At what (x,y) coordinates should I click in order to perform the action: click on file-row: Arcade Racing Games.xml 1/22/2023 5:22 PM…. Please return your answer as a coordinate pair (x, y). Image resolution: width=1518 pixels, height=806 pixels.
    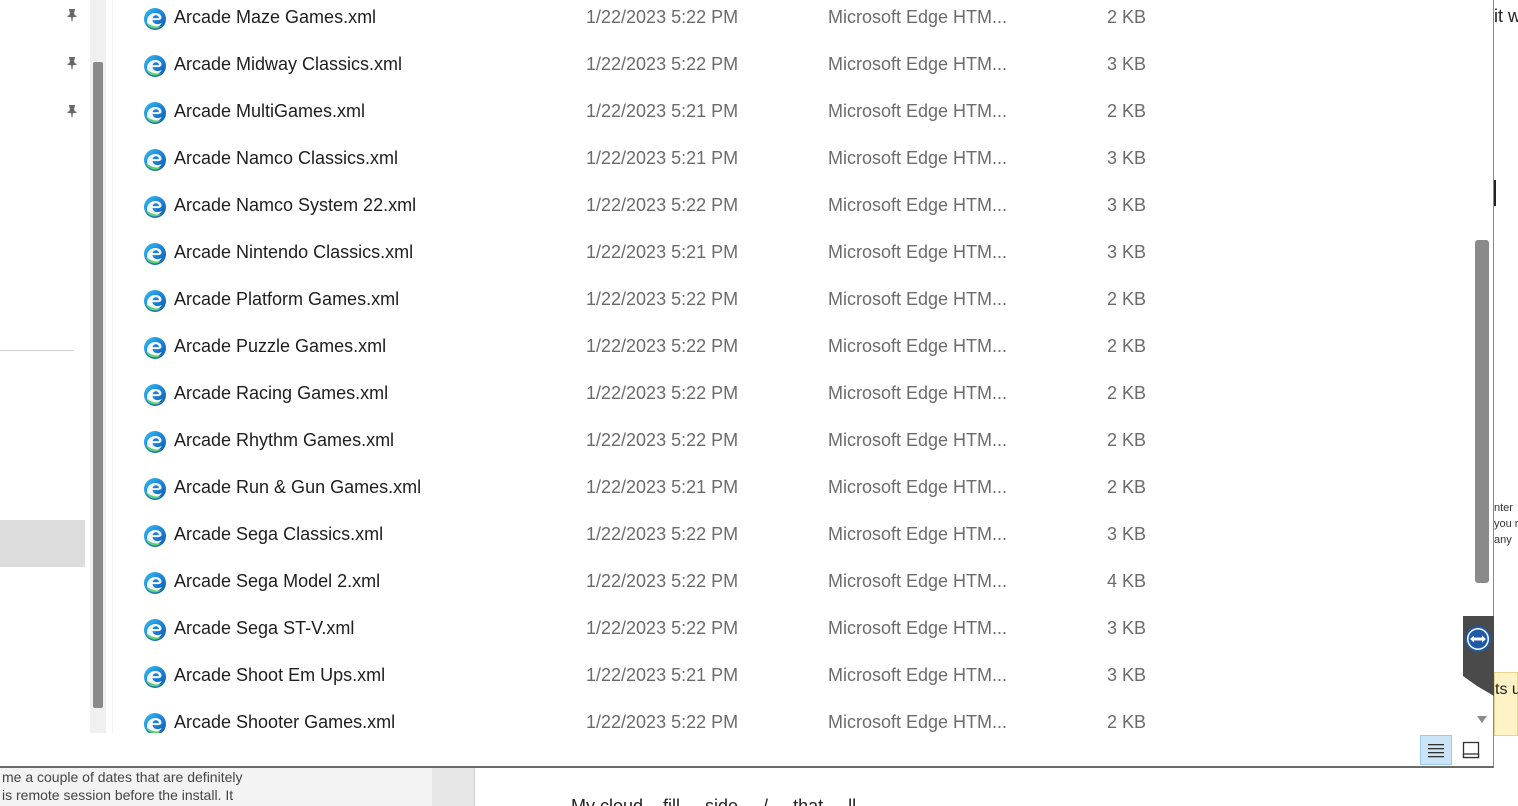
    Looking at the image, I should click on (790, 399).